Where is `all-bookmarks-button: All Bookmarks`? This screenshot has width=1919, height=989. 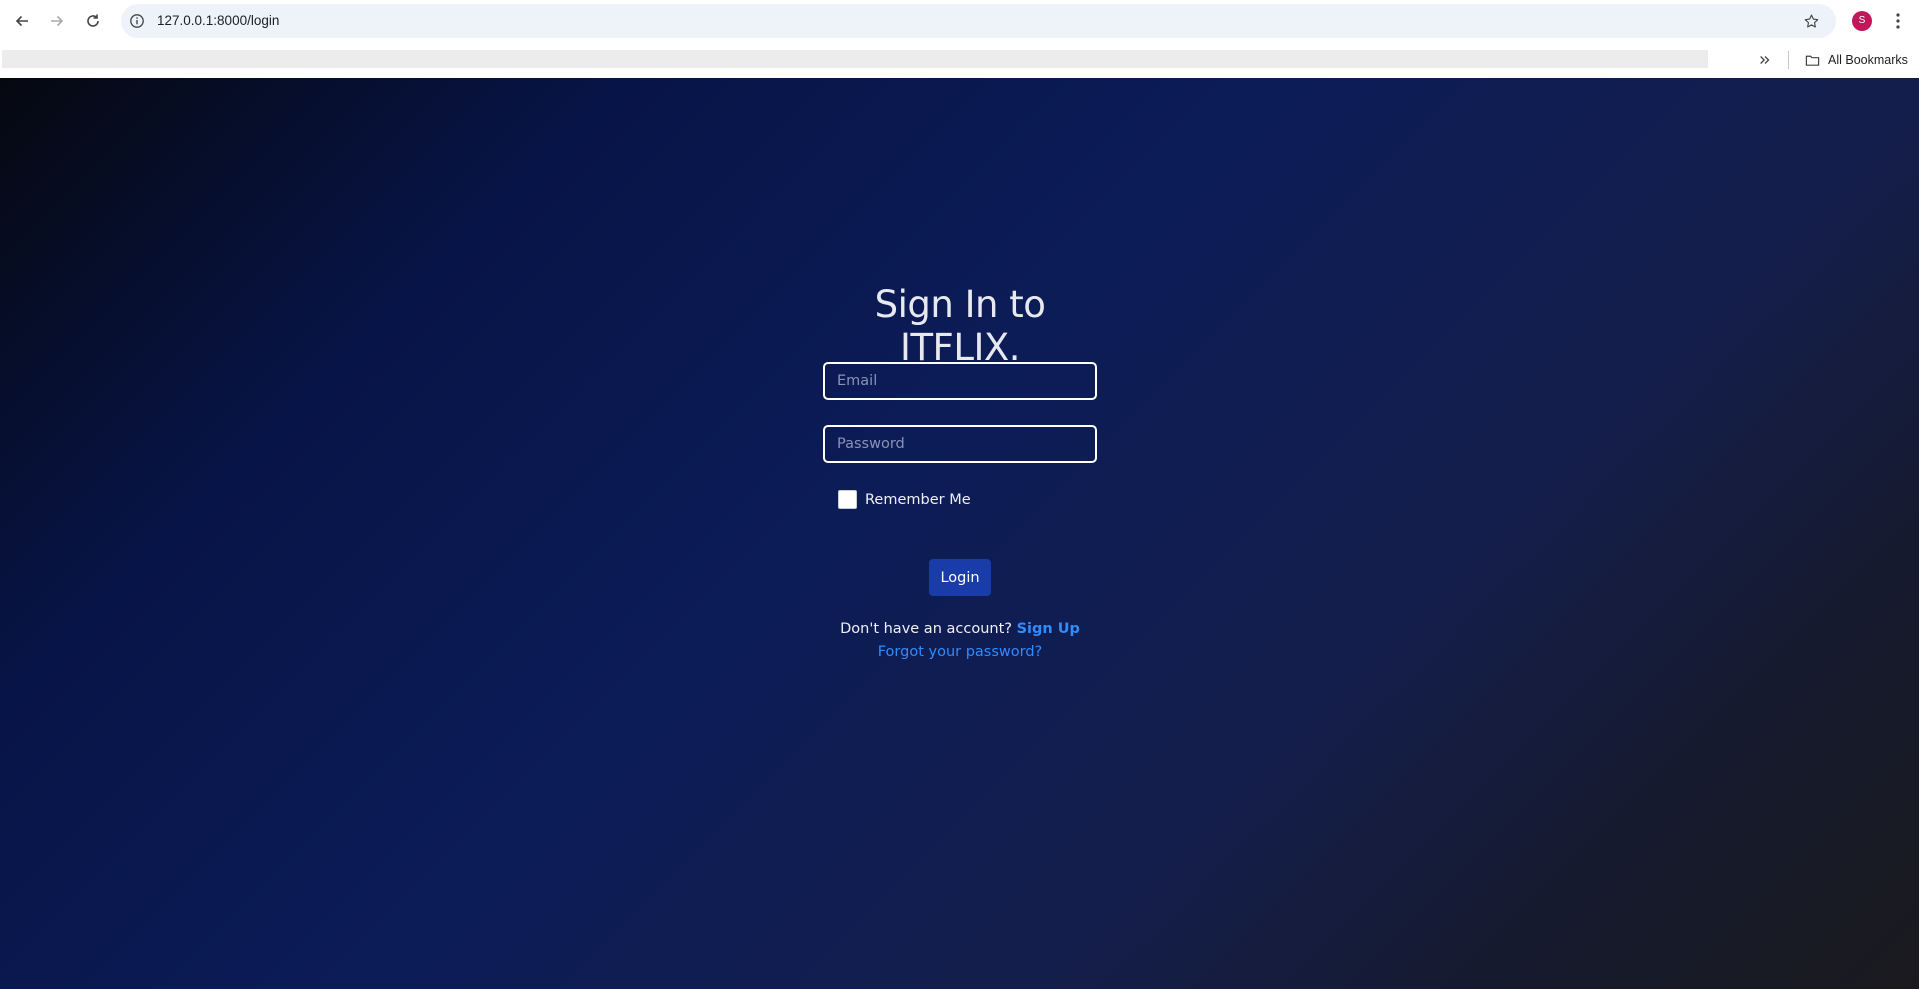
all-bookmarks-button: All Bookmarks is located at coordinates (1856, 60).